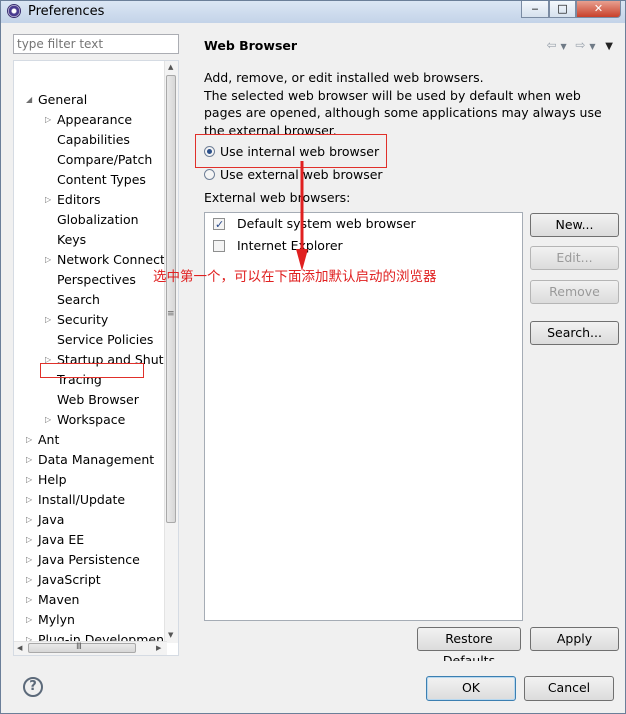  I want to click on tree-item-data-management: Data Management, so click(96, 460).